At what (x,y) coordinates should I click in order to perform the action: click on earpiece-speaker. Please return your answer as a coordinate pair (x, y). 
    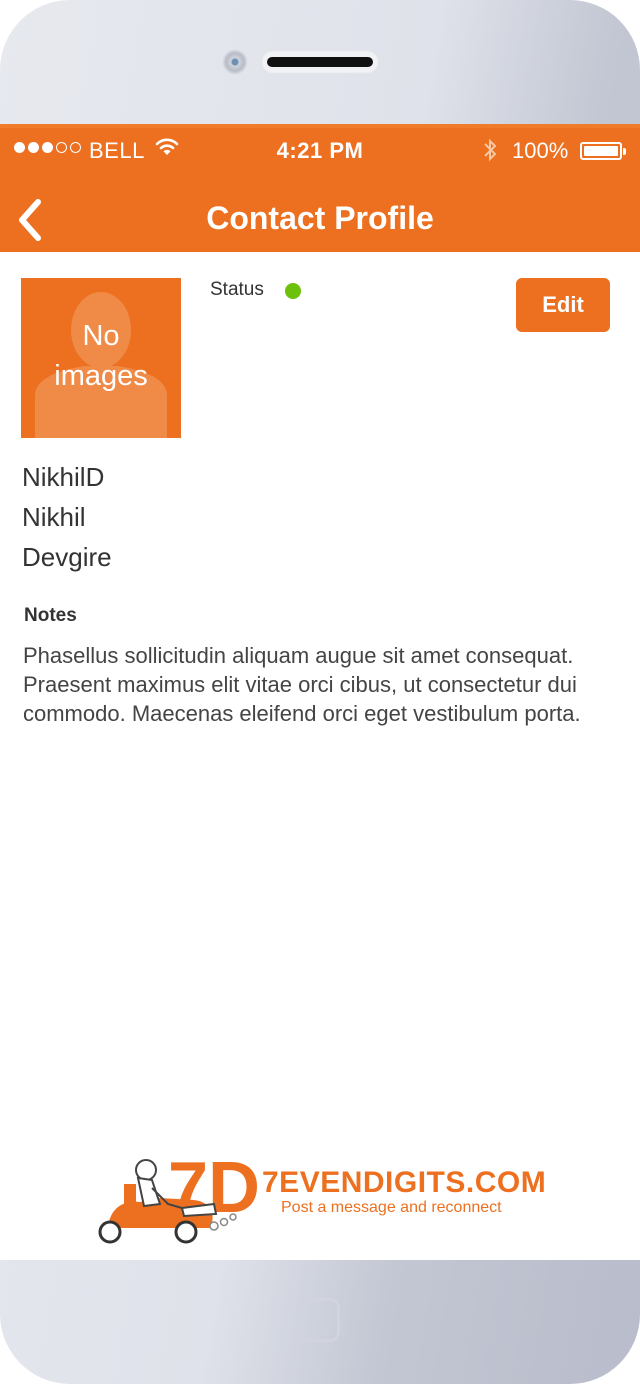
    Looking at the image, I should click on (320, 62).